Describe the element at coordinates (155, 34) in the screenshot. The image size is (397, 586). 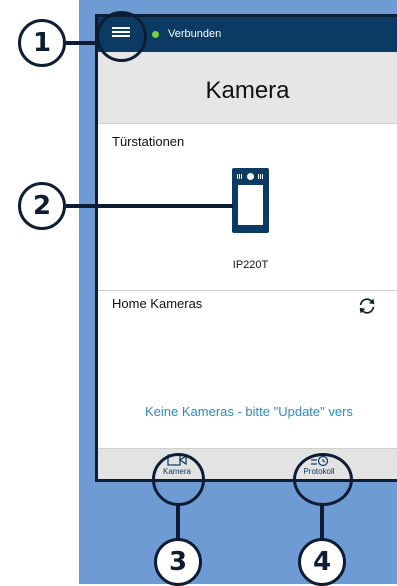
I see `connection-status-dot` at that location.